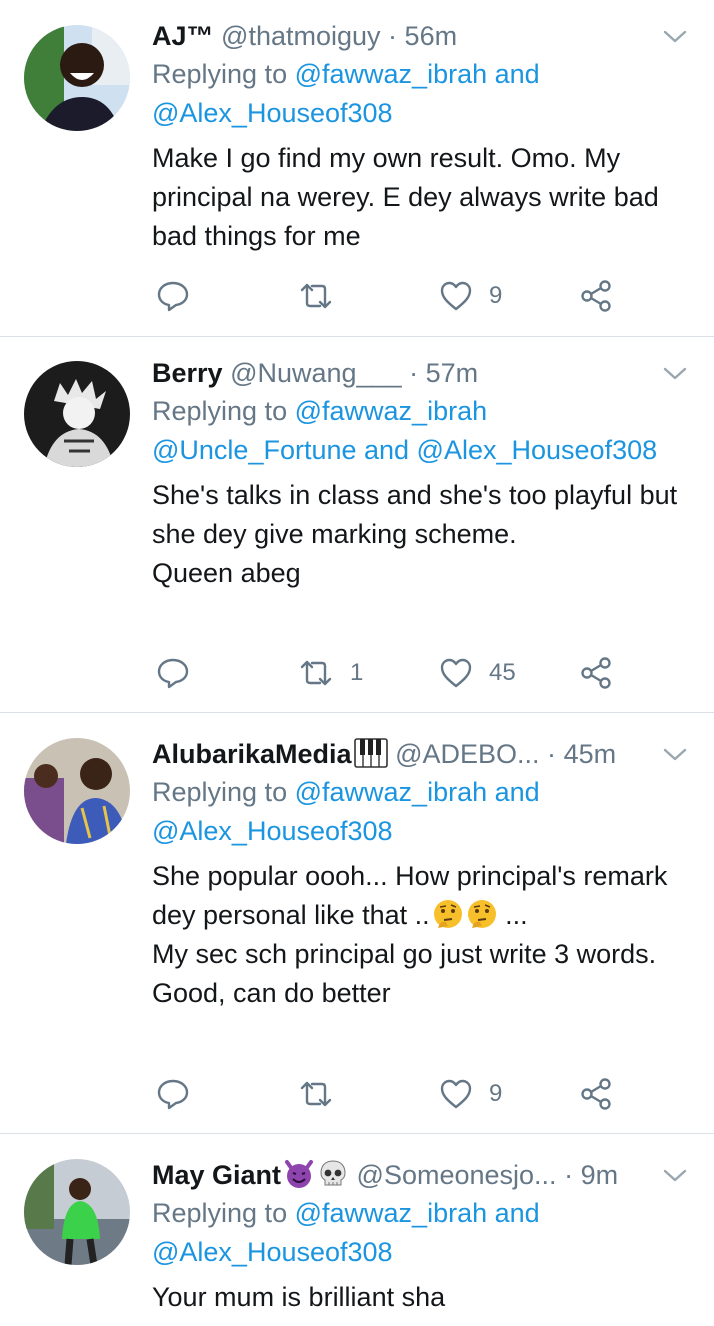 This screenshot has width=714, height=1326. What do you see at coordinates (370, 753) in the screenshot?
I see `piano-keys-icon` at bounding box center [370, 753].